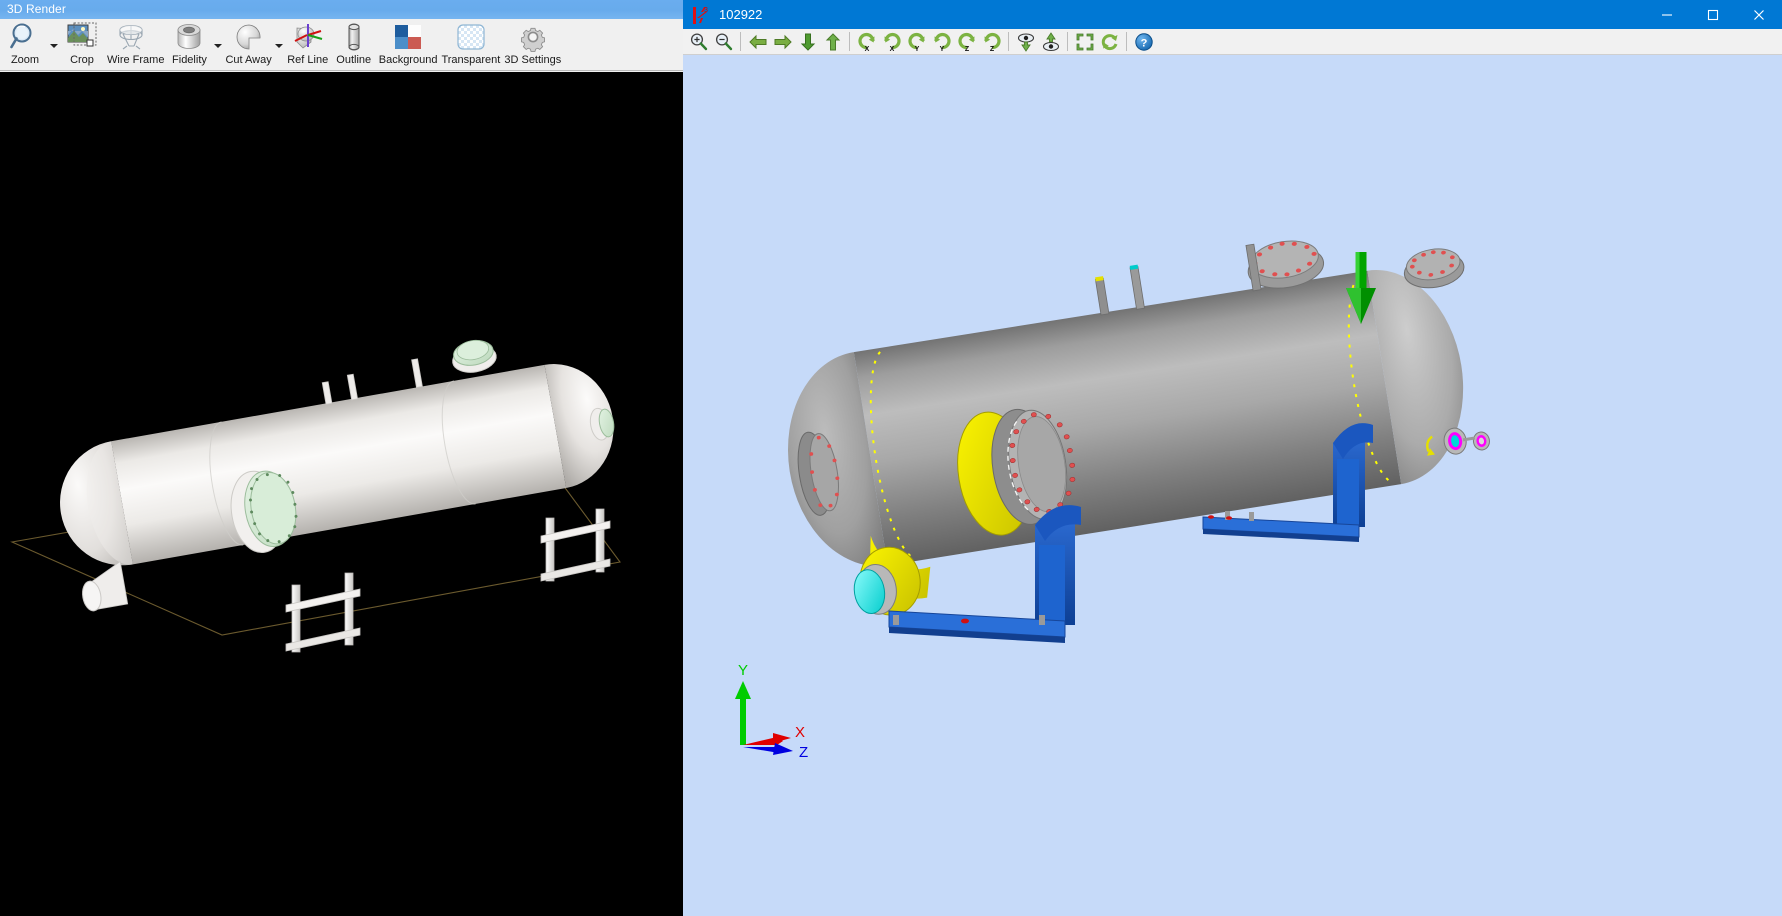 The height and width of the screenshot is (916, 1782). Describe the element at coordinates (308, 60) in the screenshot. I see `ref-line-button-label: Ref Line` at that location.